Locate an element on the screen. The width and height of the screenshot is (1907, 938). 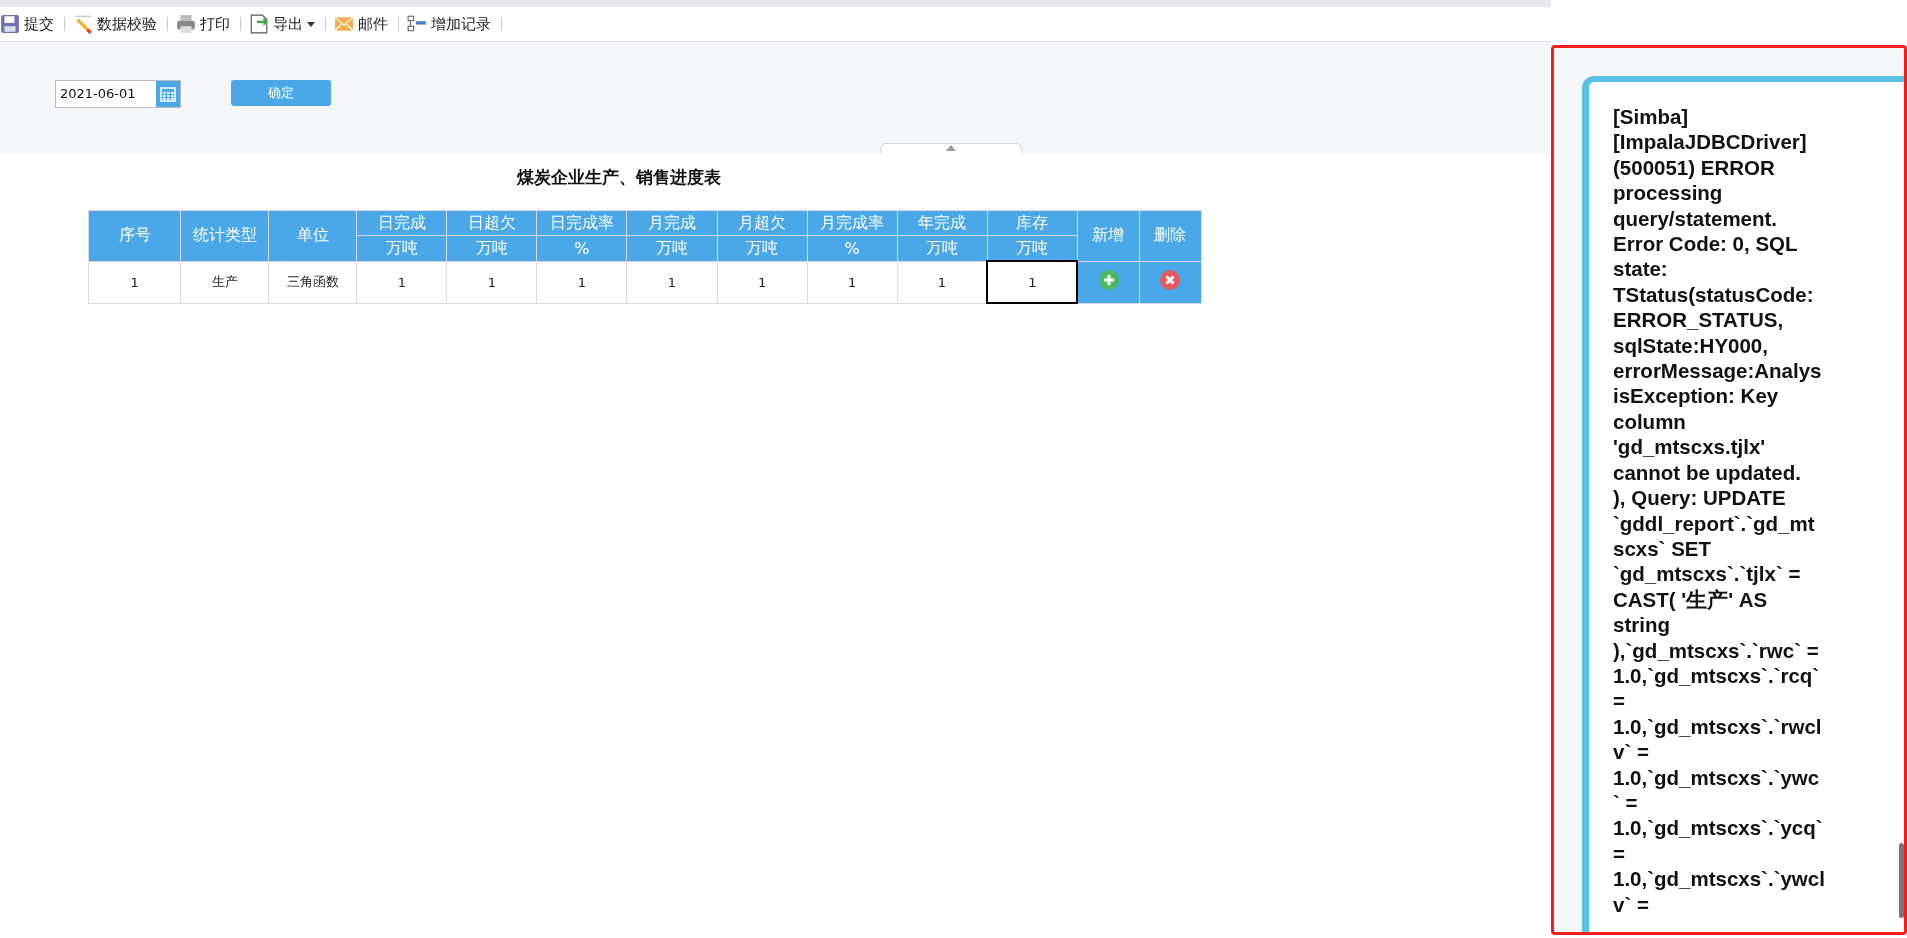
add-record-icon is located at coordinates (417, 24).